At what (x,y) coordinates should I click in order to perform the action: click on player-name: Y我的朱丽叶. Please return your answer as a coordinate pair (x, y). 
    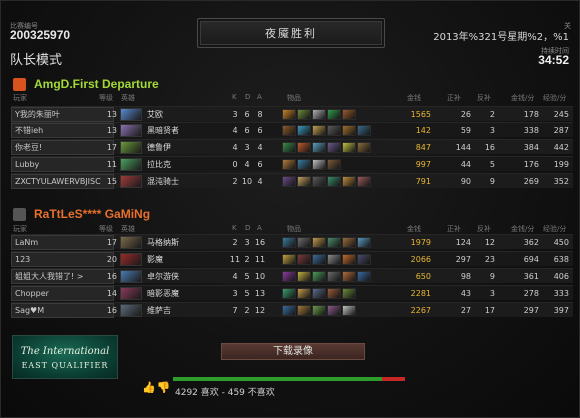
    Looking at the image, I should click on (62, 114).